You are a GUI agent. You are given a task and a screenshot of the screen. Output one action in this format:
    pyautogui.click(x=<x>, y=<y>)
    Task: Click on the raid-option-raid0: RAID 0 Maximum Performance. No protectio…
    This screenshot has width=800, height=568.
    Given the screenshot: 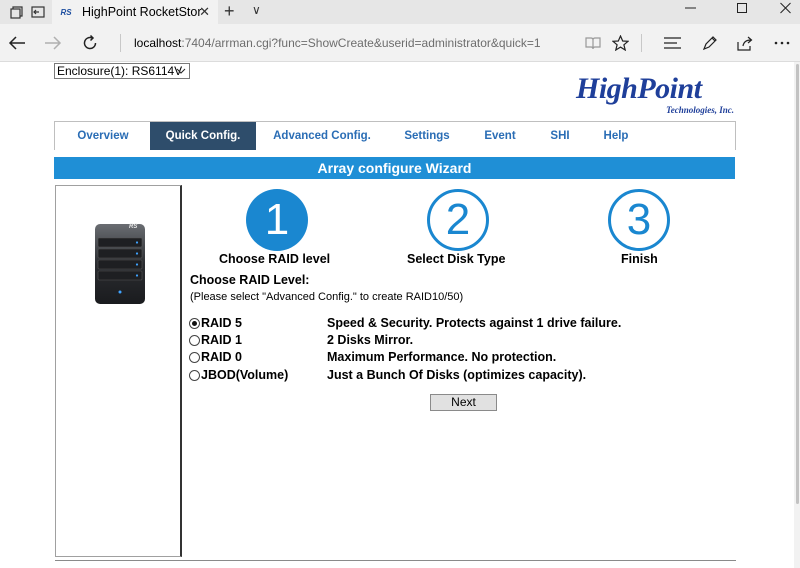 What is the action you would take?
    pyautogui.click(x=372, y=357)
    